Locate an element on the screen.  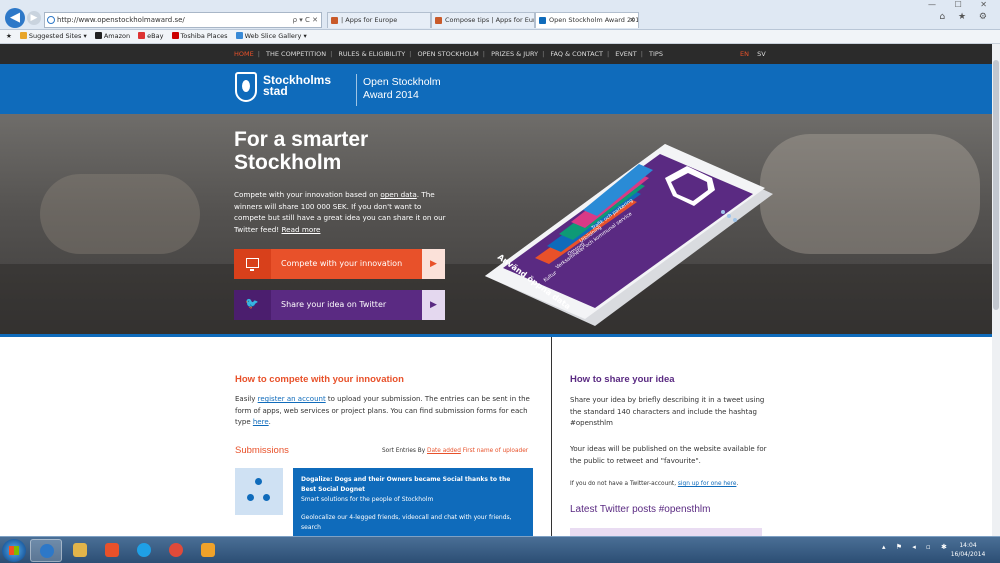
here-link: here is located at coordinates (261, 422).